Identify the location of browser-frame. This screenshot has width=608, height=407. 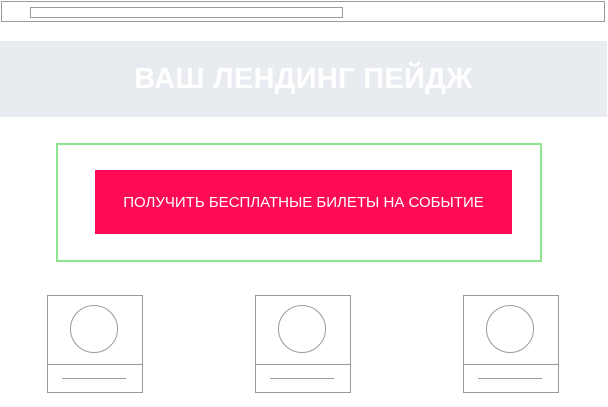
(303, 11).